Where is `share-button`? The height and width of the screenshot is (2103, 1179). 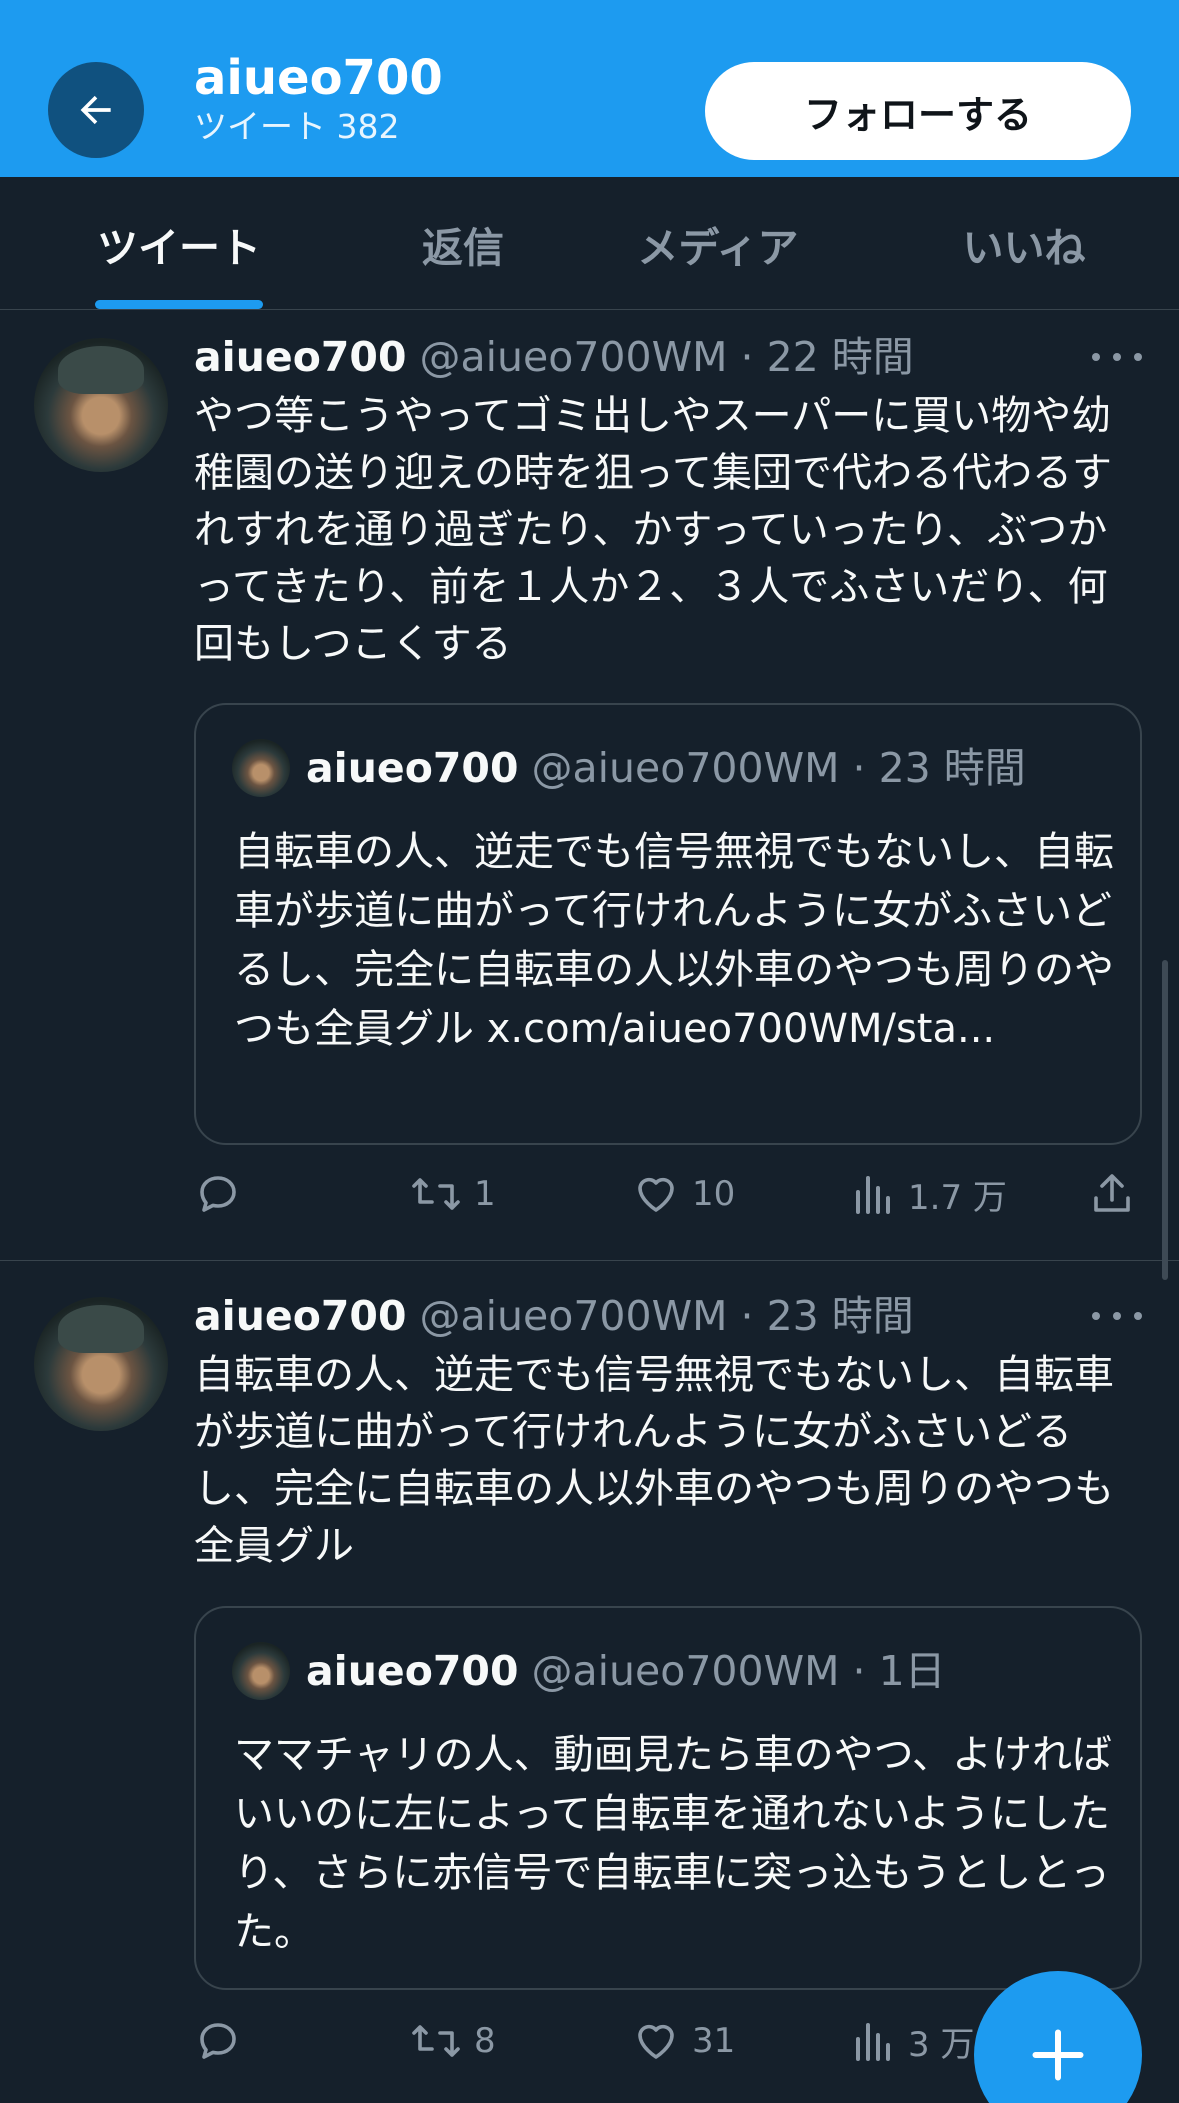 share-button is located at coordinates (1112, 1194).